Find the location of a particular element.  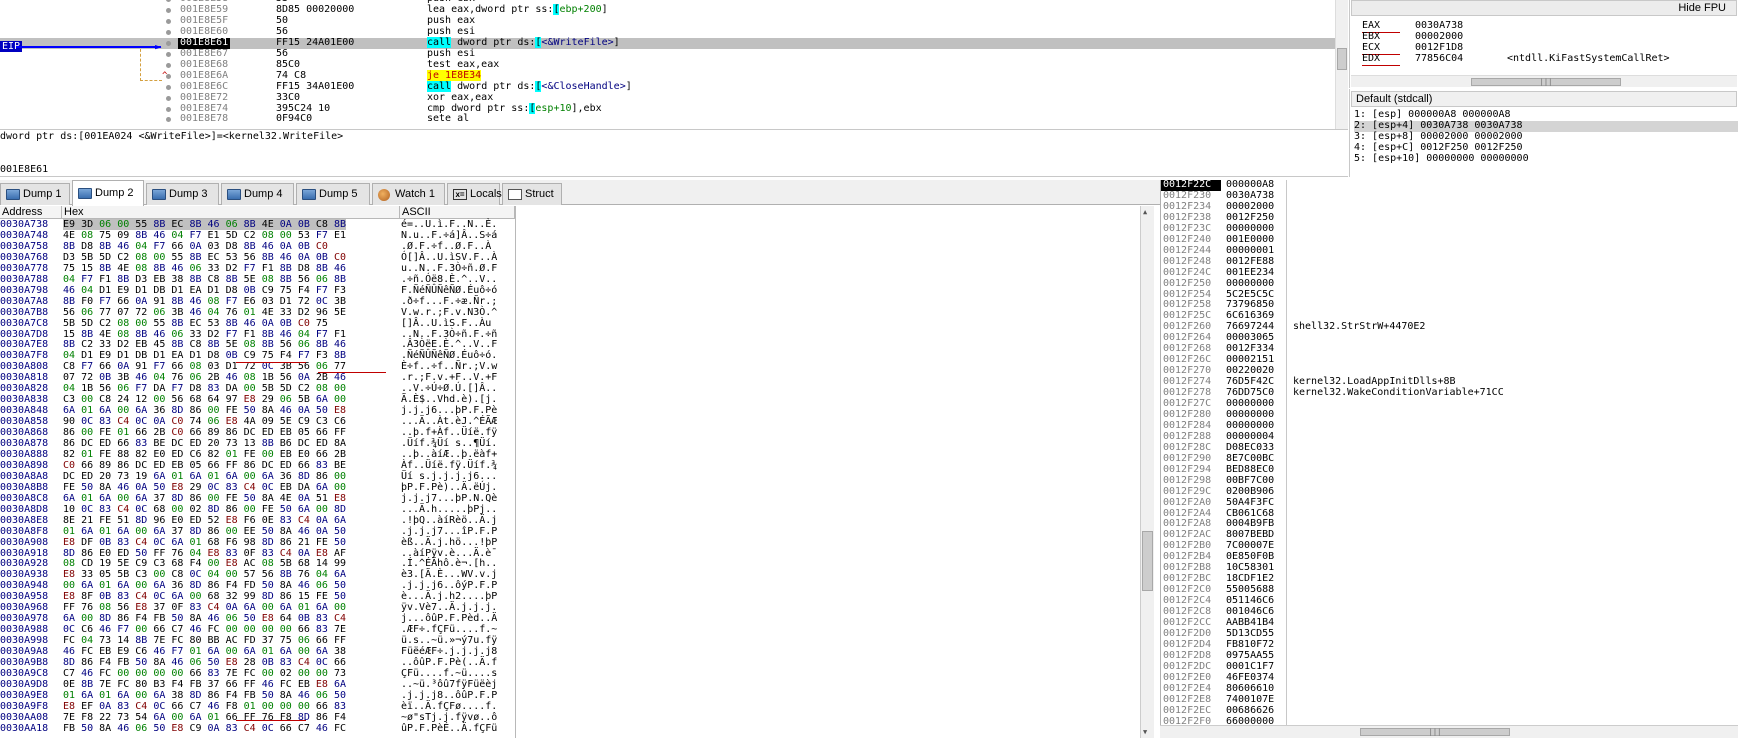

tab-dump-4: Dump 4 is located at coordinates (257, 194).